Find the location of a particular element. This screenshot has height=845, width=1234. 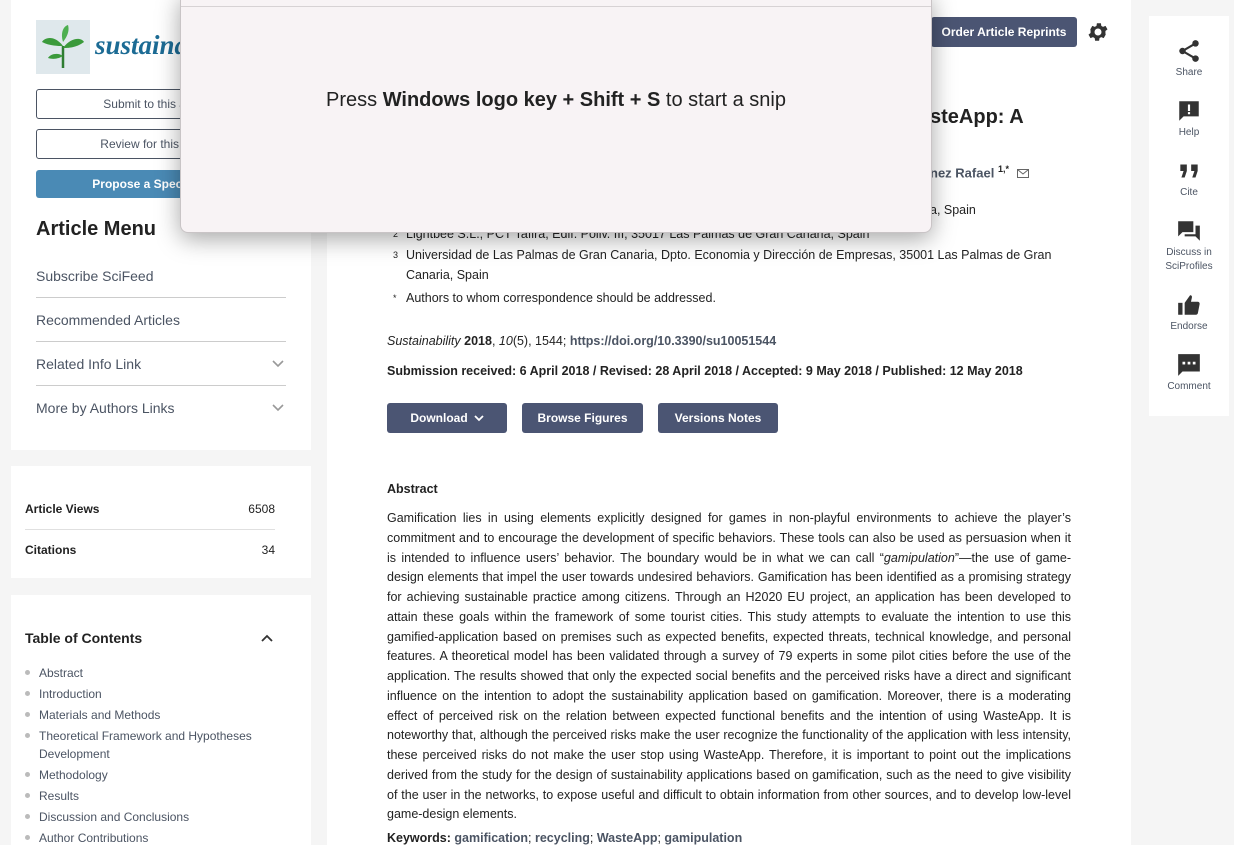

citations-row: Citations 34 is located at coordinates (150, 550).